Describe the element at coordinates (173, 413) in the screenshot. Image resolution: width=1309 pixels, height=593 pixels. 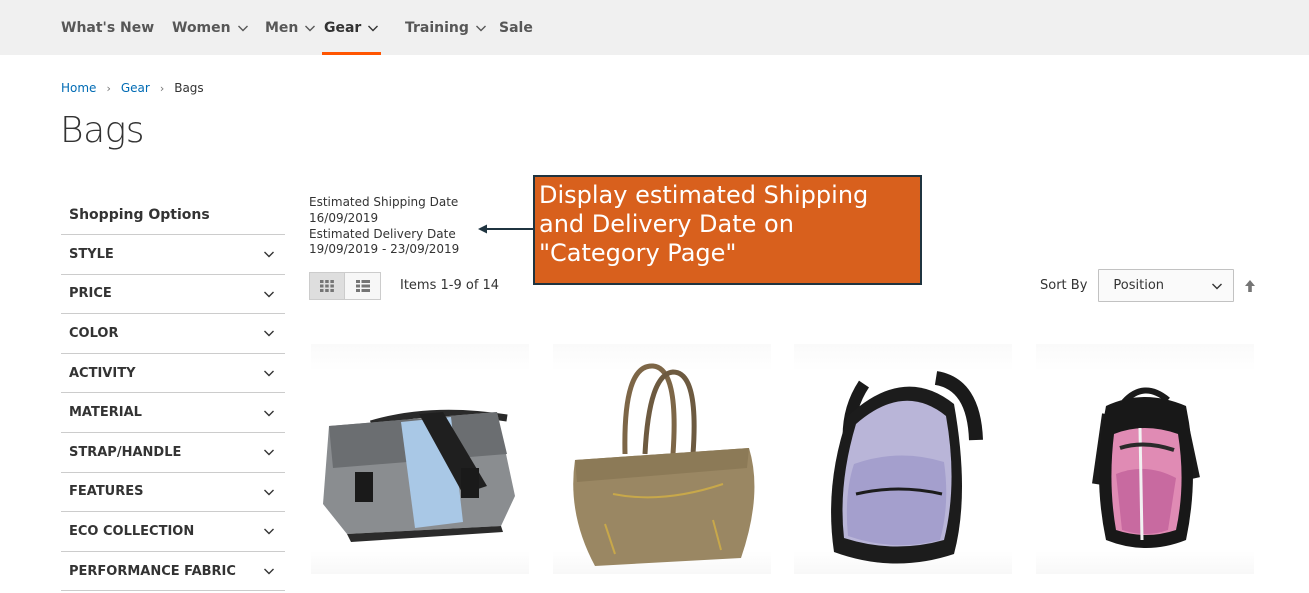
I see `filter-material: MATERIAL` at that location.